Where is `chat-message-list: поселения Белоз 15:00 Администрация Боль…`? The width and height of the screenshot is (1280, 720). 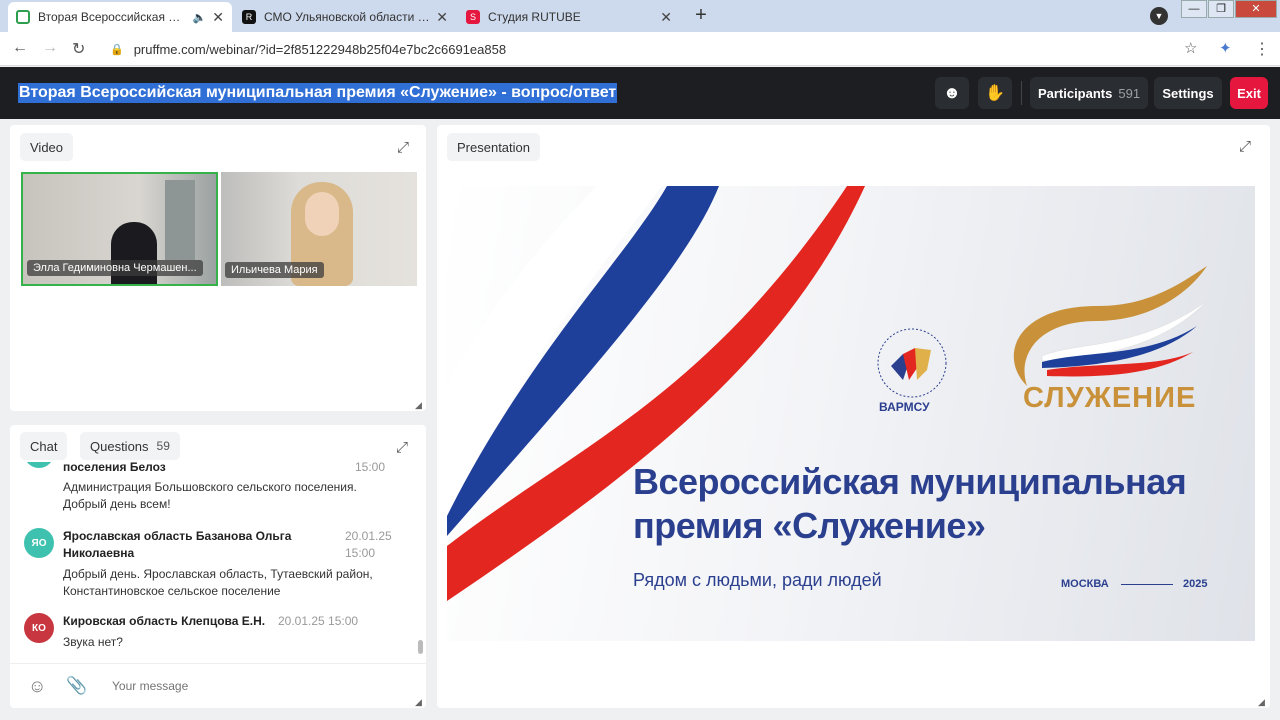 chat-message-list: поселения Белоз 15:00 Администрация Боль… is located at coordinates (215, 560).